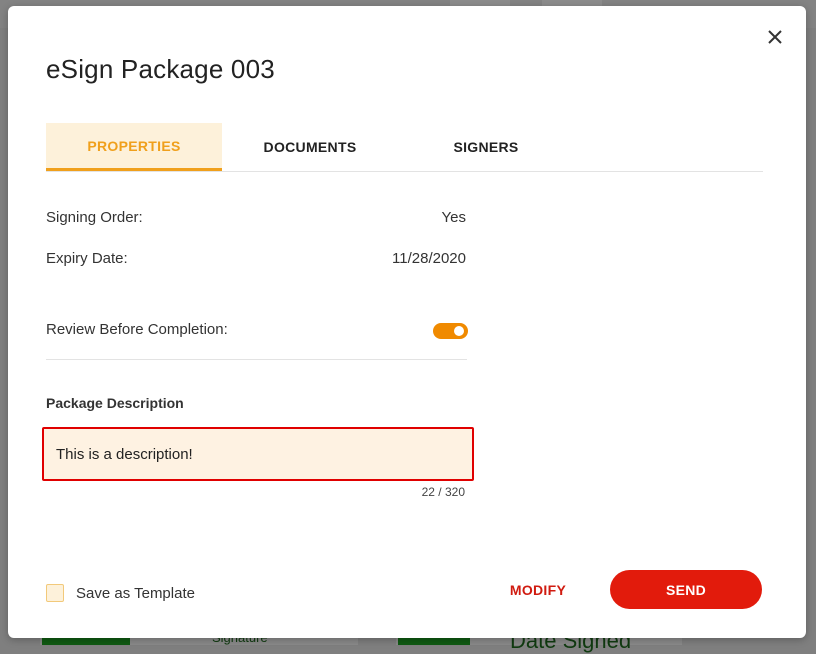 Image resolution: width=816 pixels, height=654 pixels. Describe the element at coordinates (55, 593) in the screenshot. I see `save-as-template-checkbox` at that location.